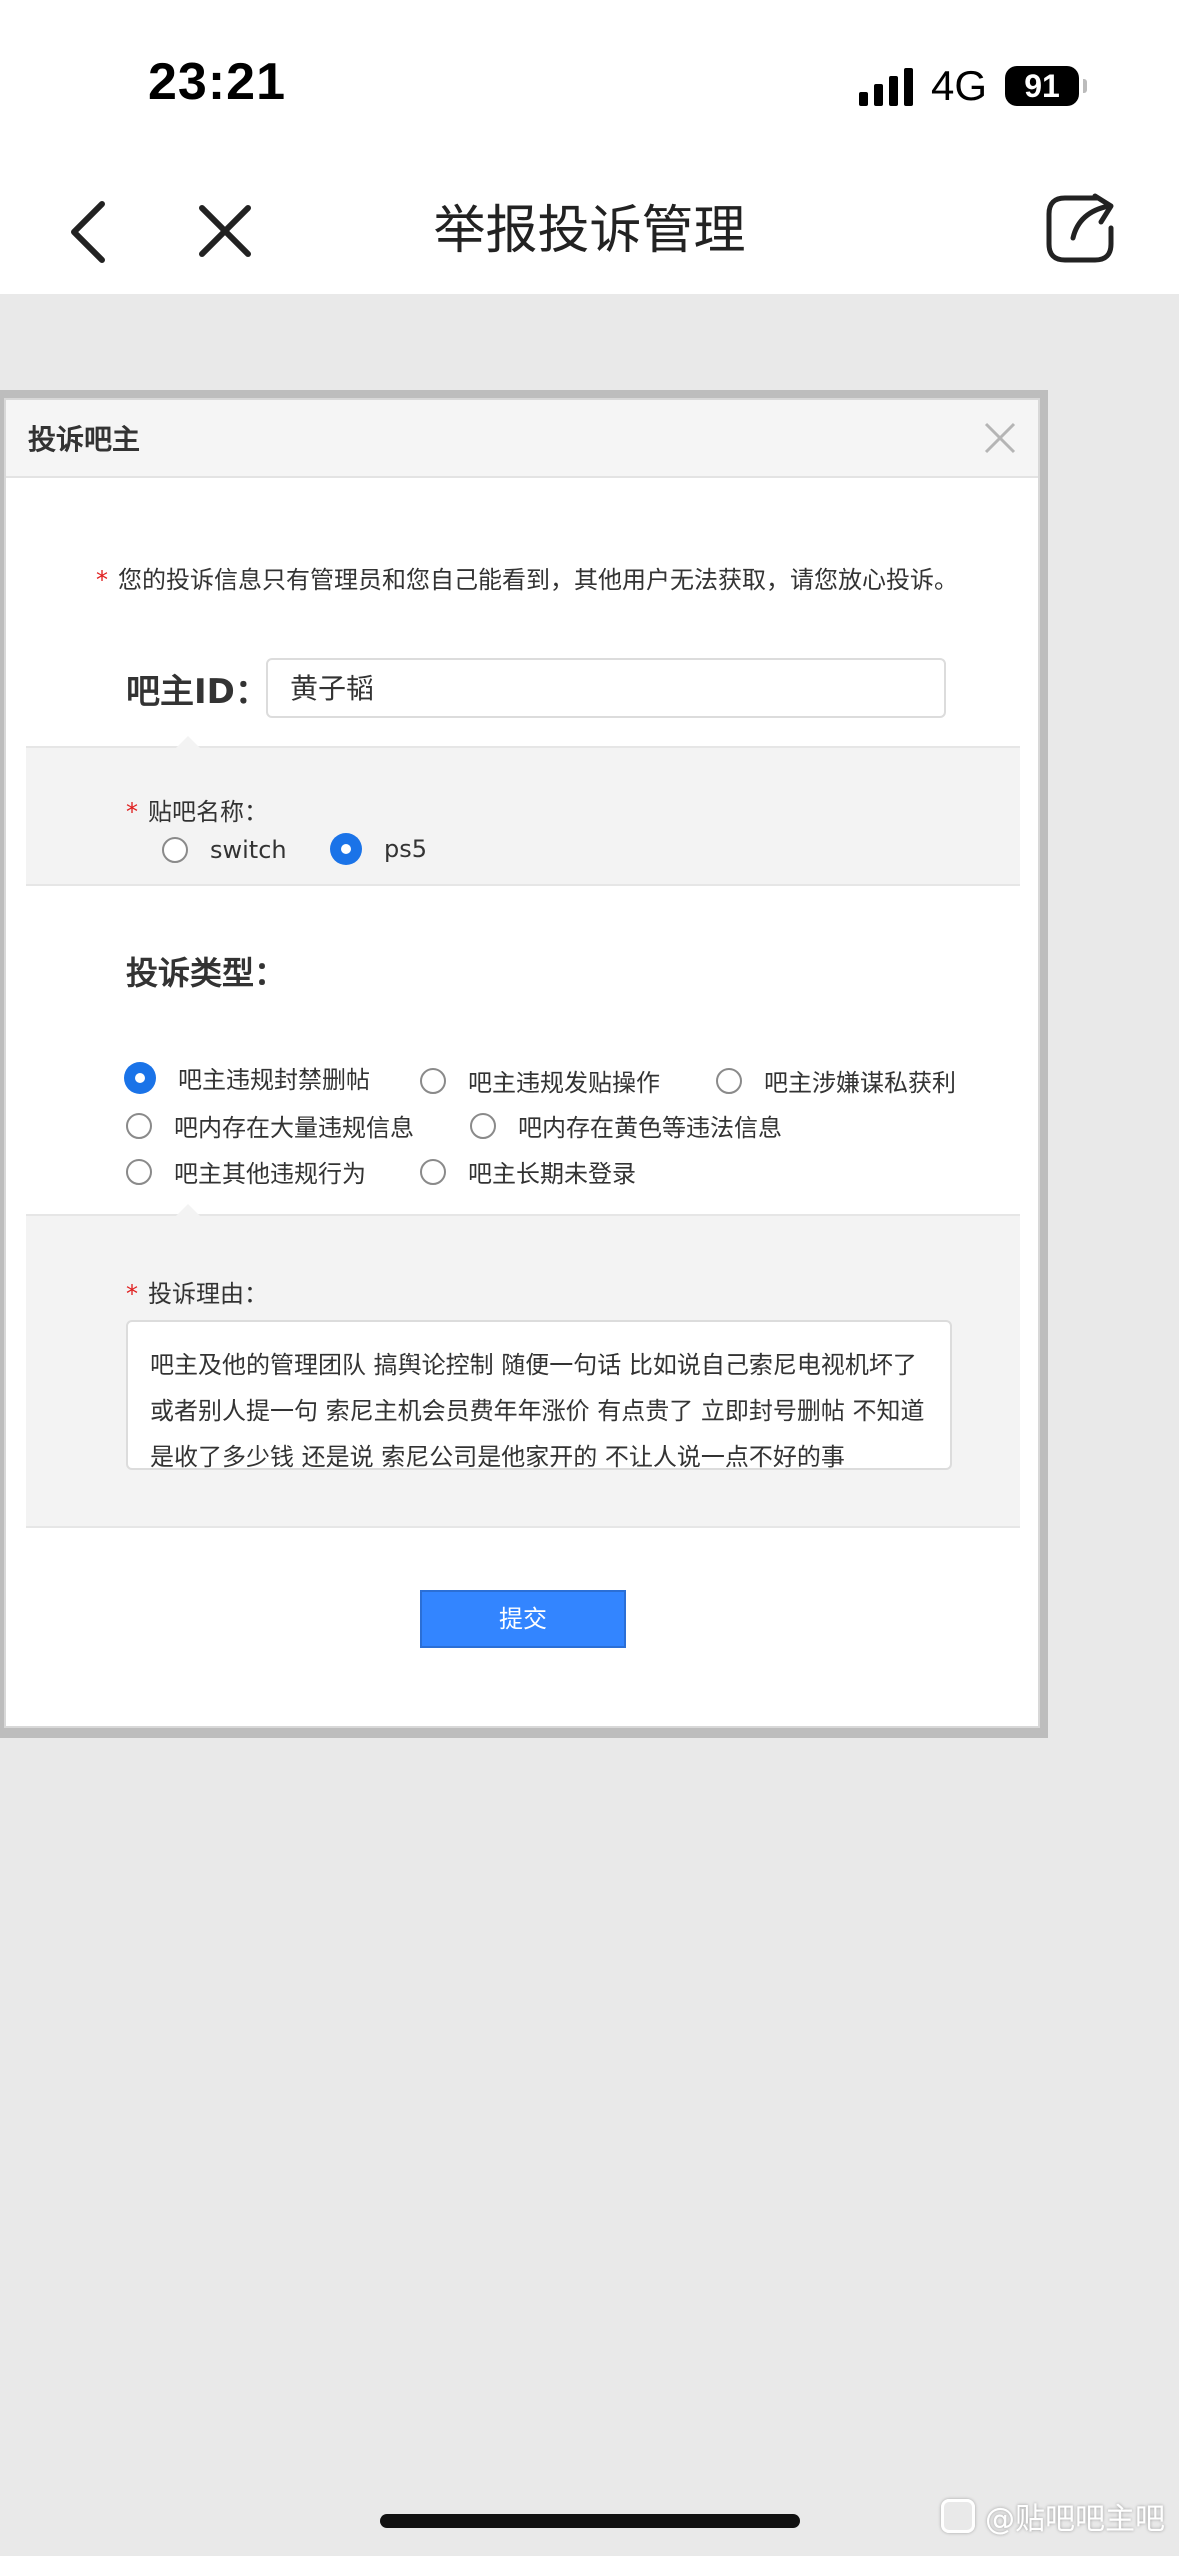 Image resolution: width=1179 pixels, height=2556 pixels. Describe the element at coordinates (606, 688) in the screenshot. I see `owner-id-input: 黄子韬` at that location.